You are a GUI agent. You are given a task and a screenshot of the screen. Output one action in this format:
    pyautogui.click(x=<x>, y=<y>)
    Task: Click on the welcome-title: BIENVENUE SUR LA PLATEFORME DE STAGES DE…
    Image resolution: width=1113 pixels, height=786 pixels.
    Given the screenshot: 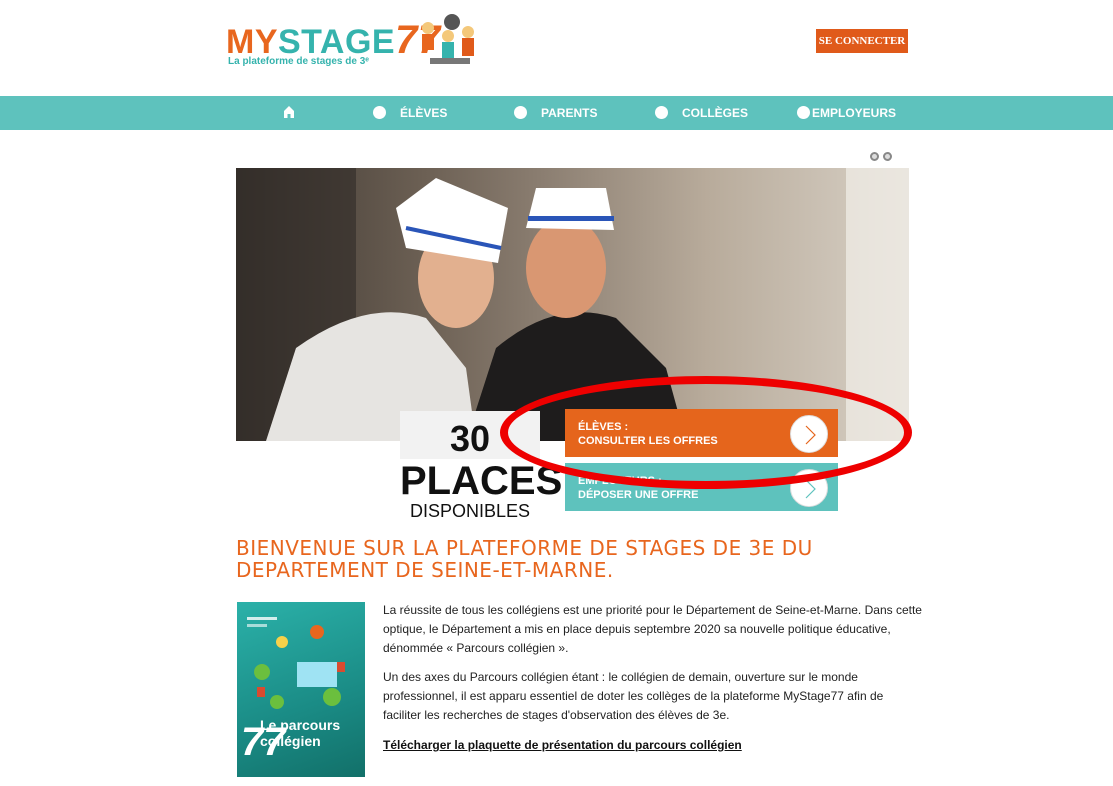 What is the action you would take?
    pyautogui.click(x=524, y=559)
    